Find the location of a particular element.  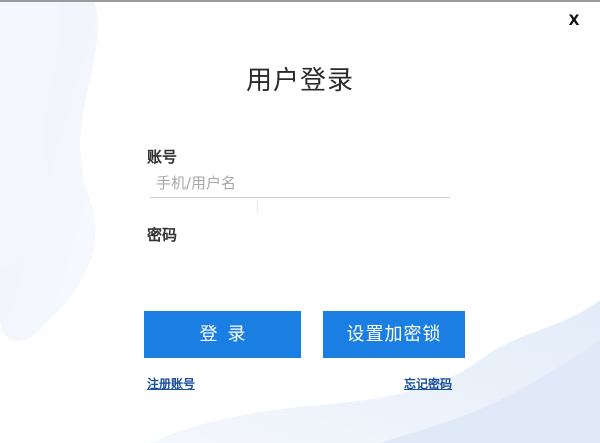

wave-top-left is located at coordinates (49, 171).